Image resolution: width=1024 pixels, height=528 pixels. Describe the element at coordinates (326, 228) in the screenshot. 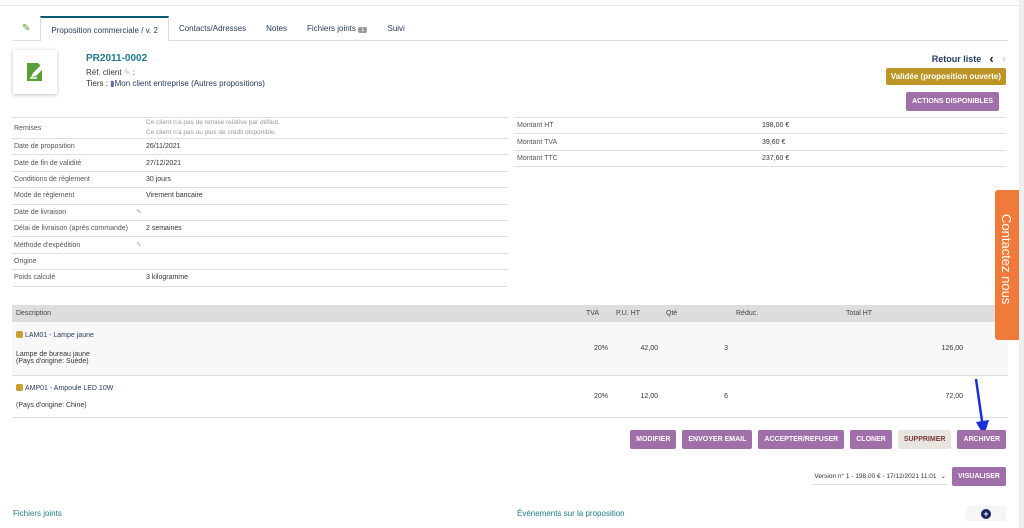

I see `field-value: 2 semaines` at that location.